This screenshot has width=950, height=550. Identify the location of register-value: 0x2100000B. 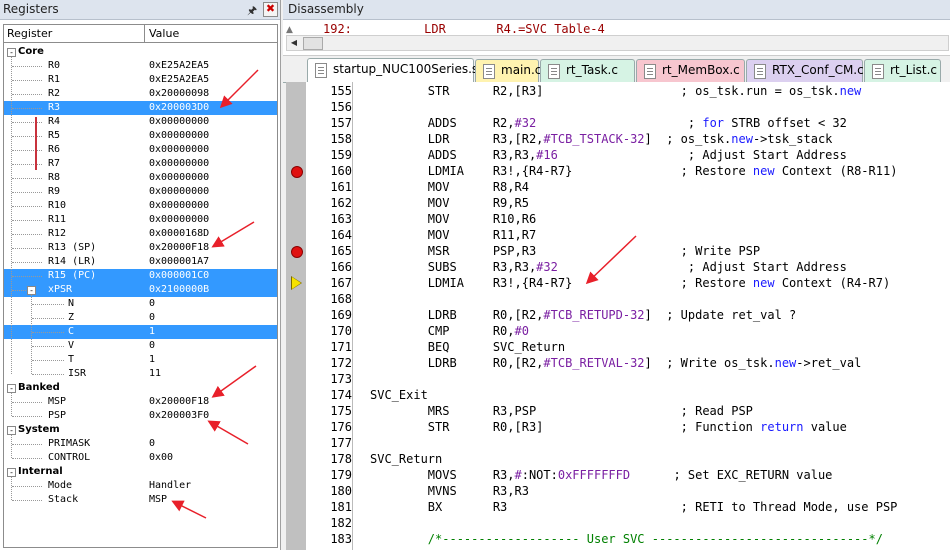
(179, 289).